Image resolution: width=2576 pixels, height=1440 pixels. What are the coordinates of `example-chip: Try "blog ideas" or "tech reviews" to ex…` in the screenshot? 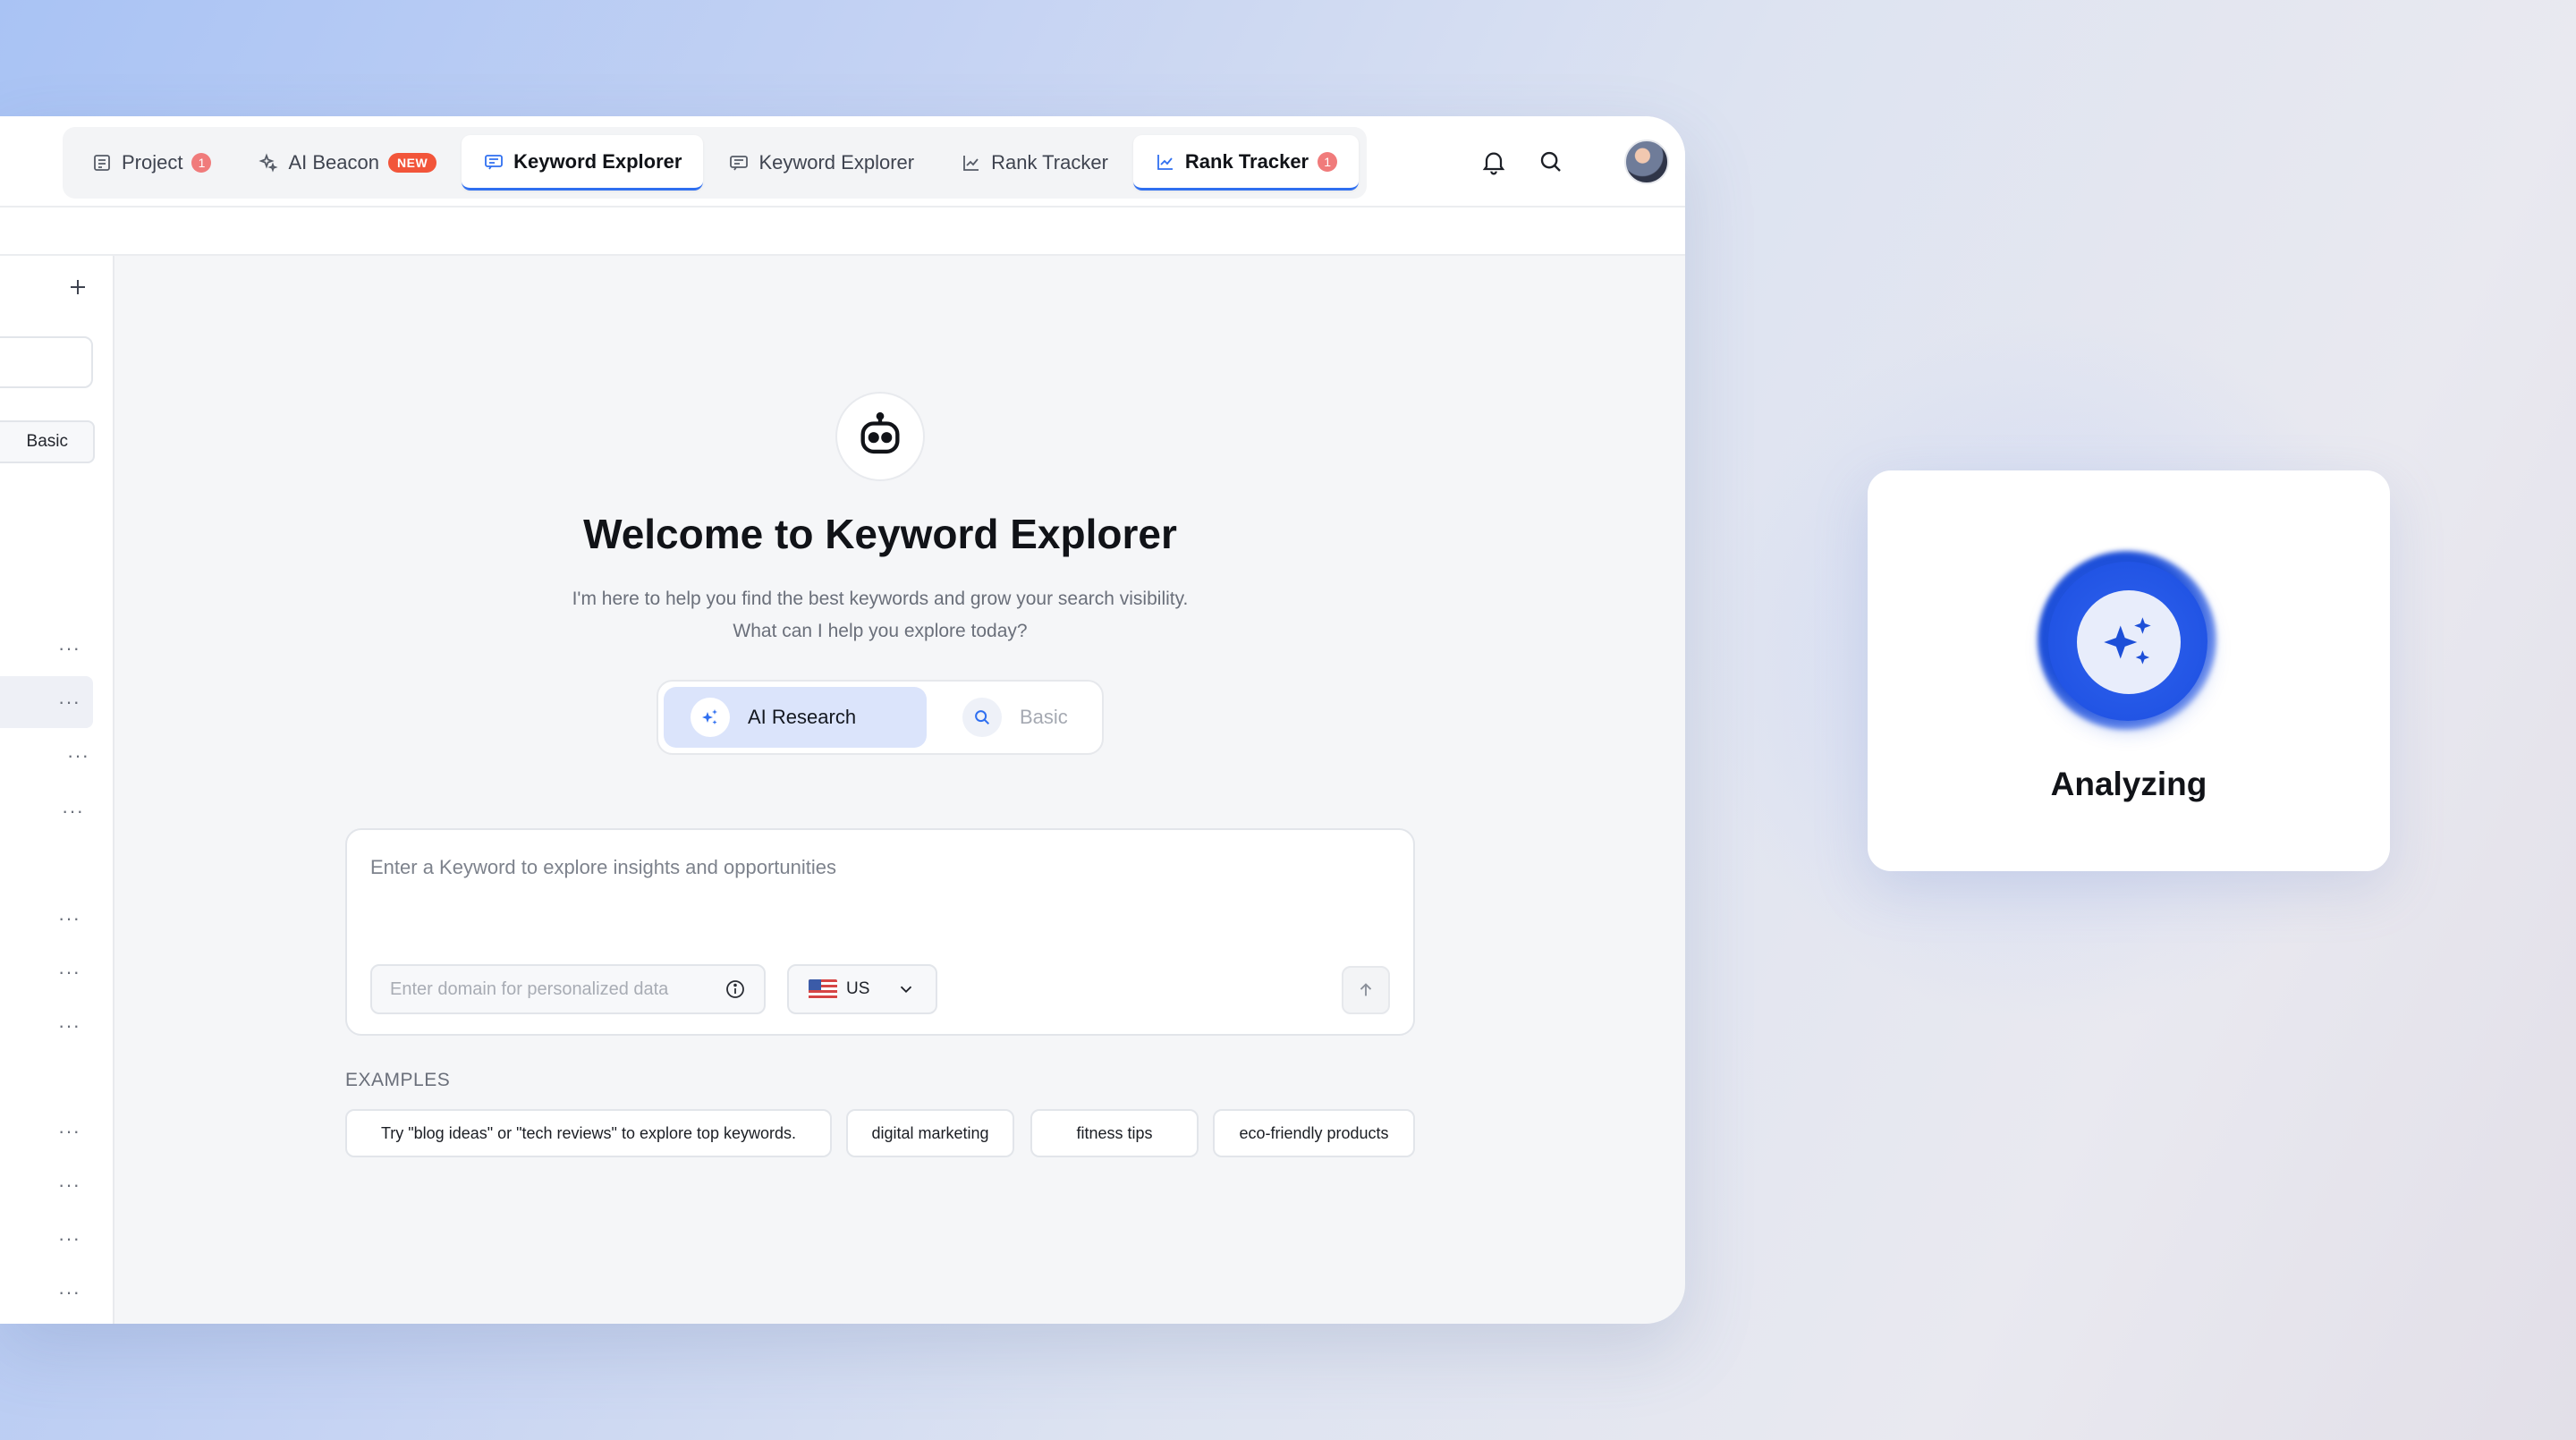 It's located at (588, 1133).